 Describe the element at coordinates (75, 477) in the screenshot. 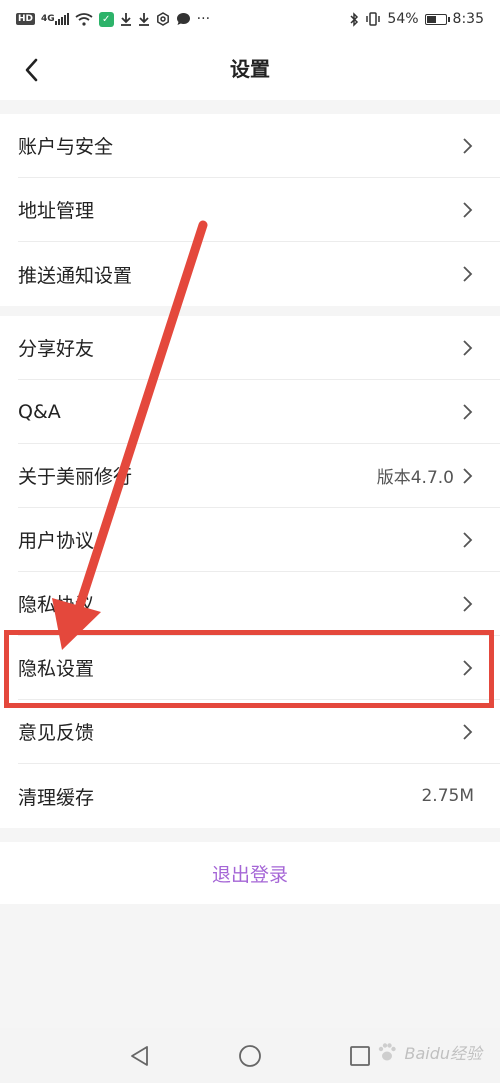

I see `row-label: 关于美丽修行` at that location.